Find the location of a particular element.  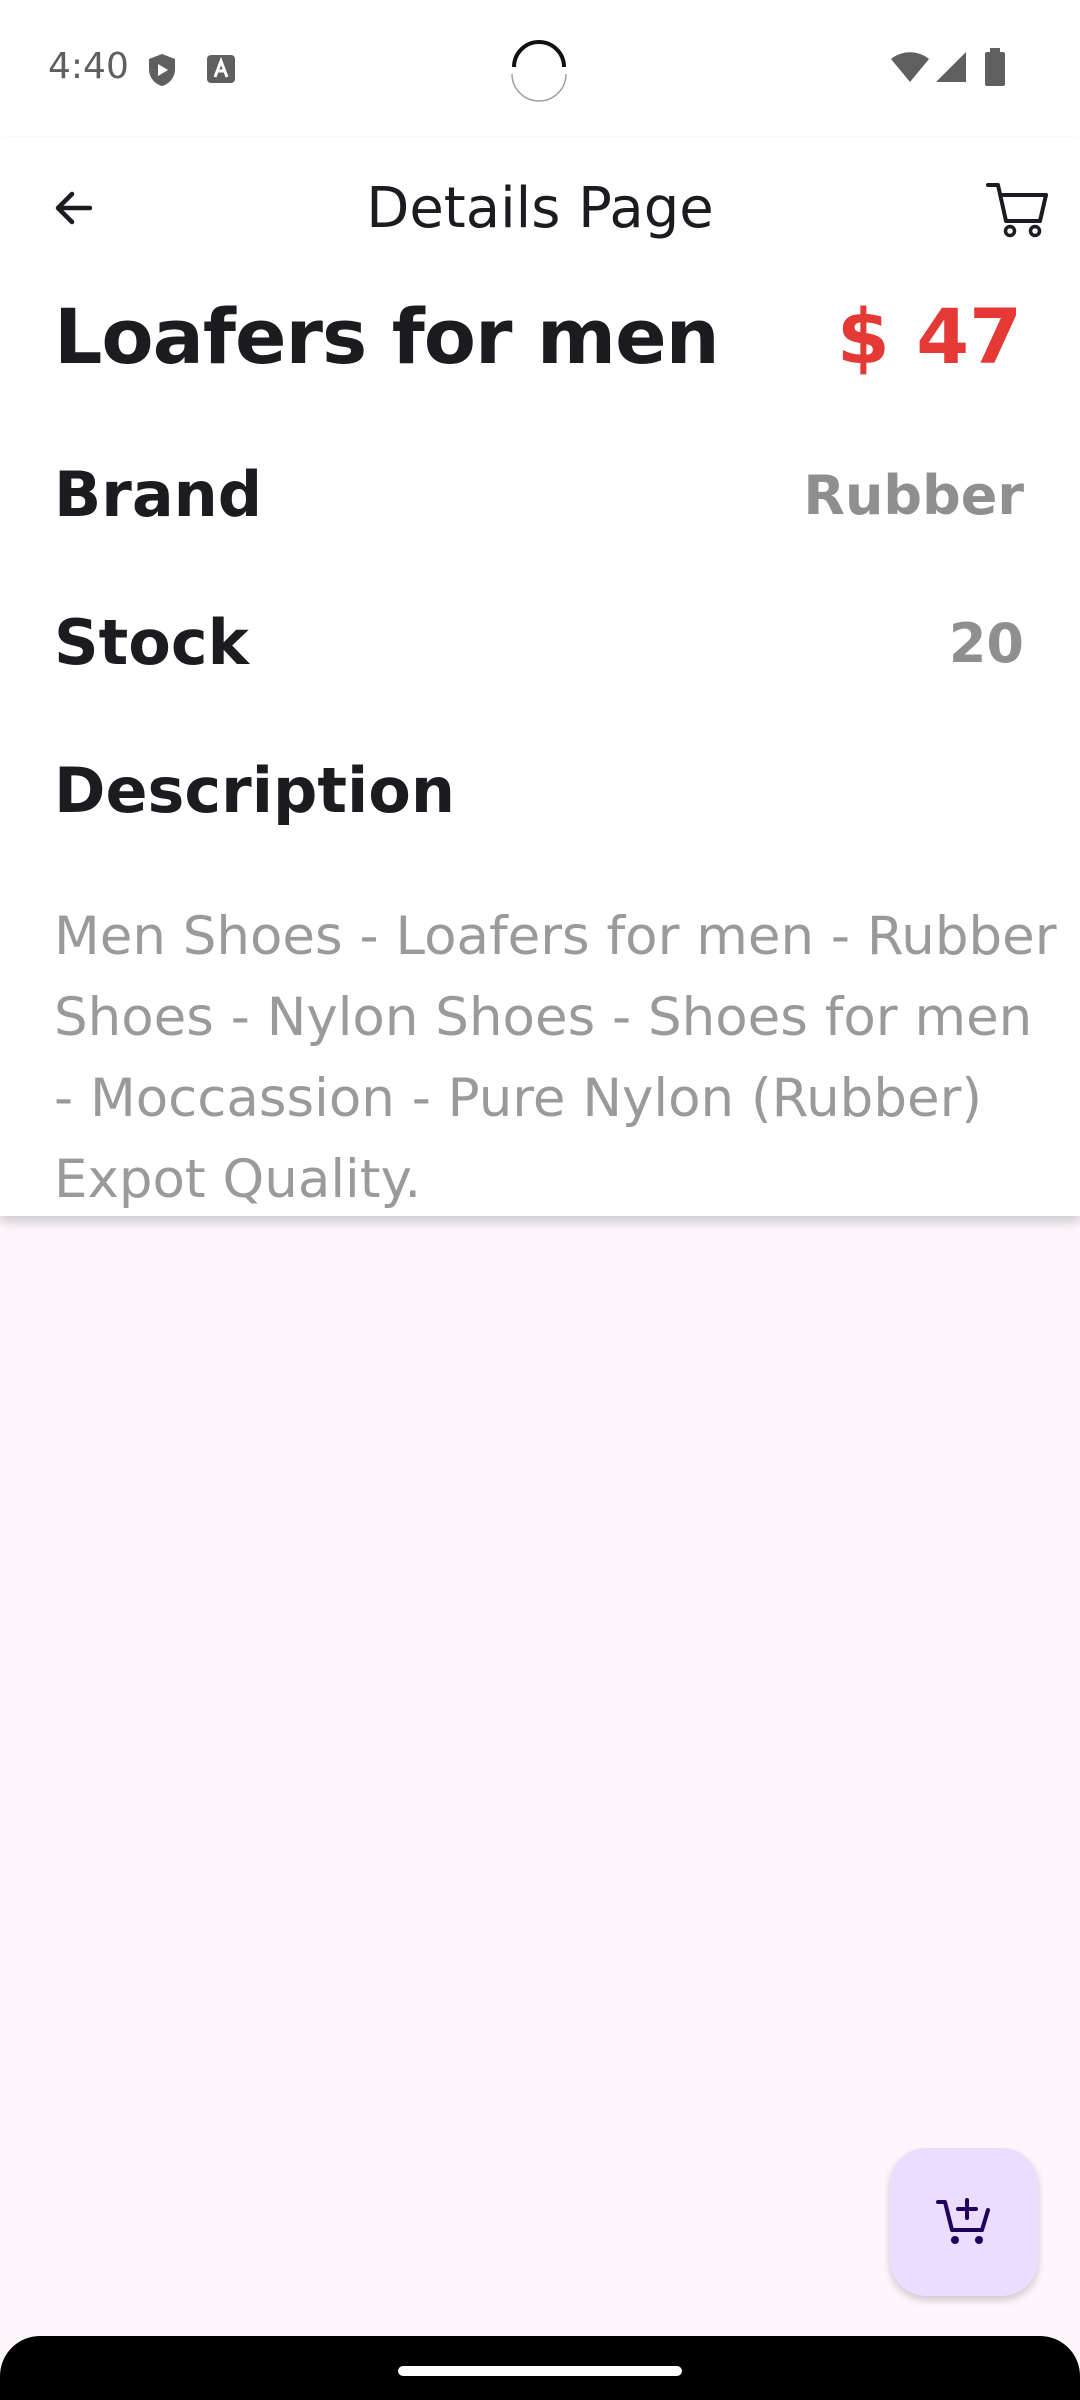

page-title: Details Page is located at coordinates (540, 208).